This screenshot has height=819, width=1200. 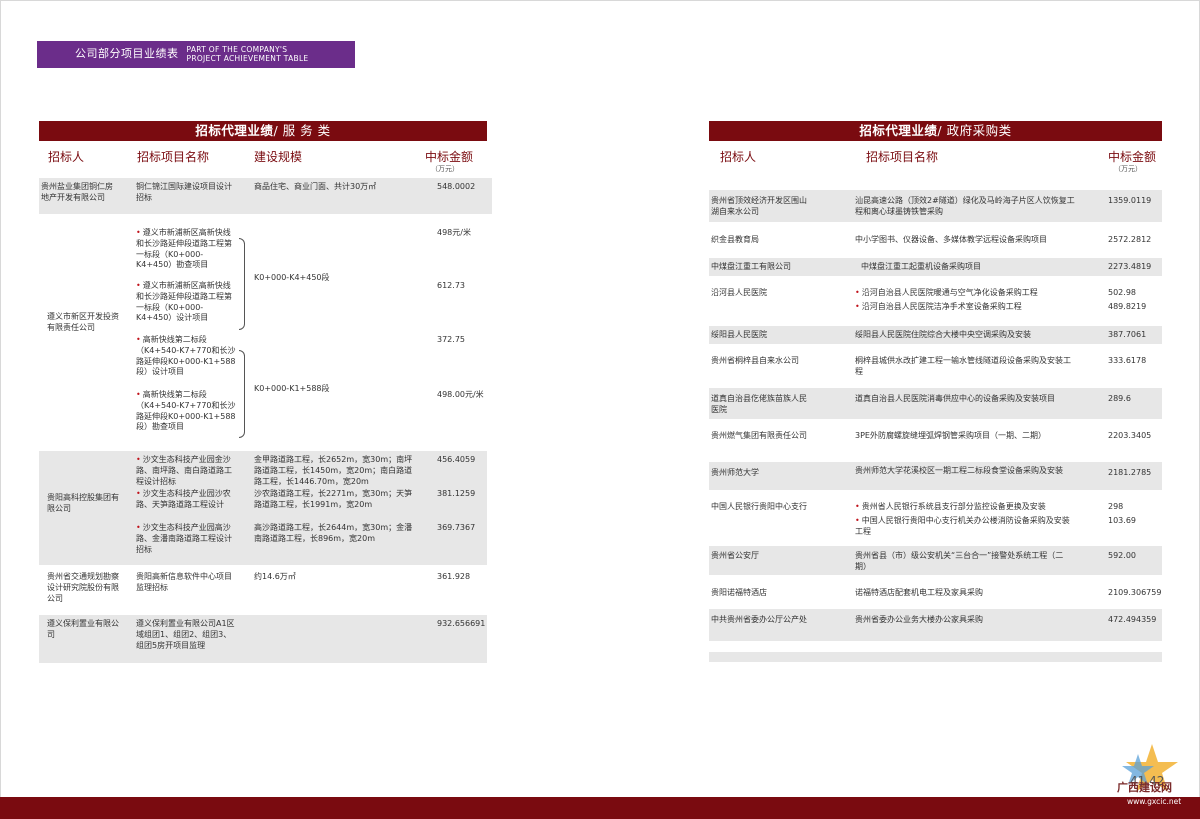 I want to click on left-col-unit: （万元）, so click(x=445, y=169).